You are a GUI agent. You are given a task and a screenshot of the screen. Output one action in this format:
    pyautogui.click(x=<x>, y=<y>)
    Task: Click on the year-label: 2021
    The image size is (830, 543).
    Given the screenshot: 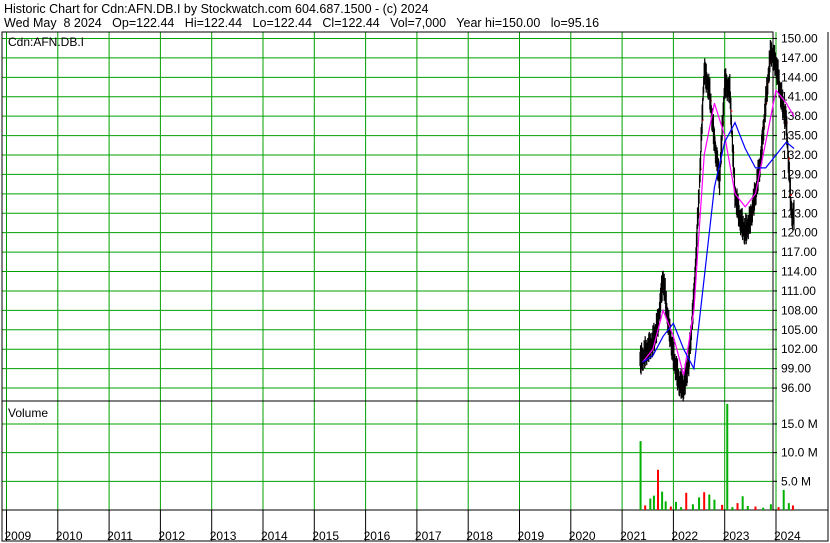 What is the action you would take?
    pyautogui.click(x=633, y=536)
    